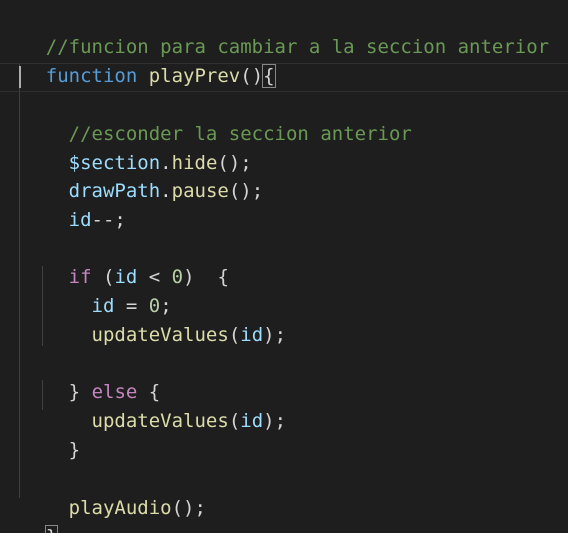 The height and width of the screenshot is (533, 568). What do you see at coordinates (284, 147) in the screenshot?
I see `code-line-5: $section.hide();` at bounding box center [284, 147].